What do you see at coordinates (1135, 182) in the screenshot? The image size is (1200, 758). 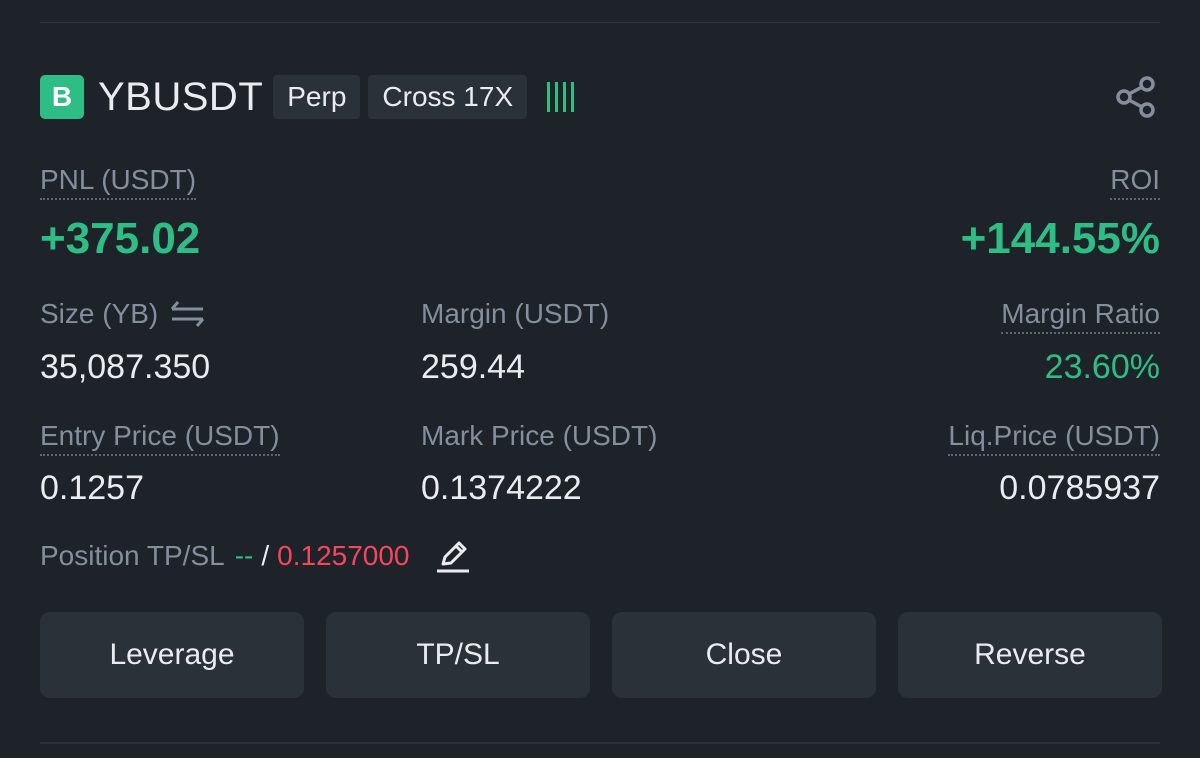 I see `roi-label: ROI` at bounding box center [1135, 182].